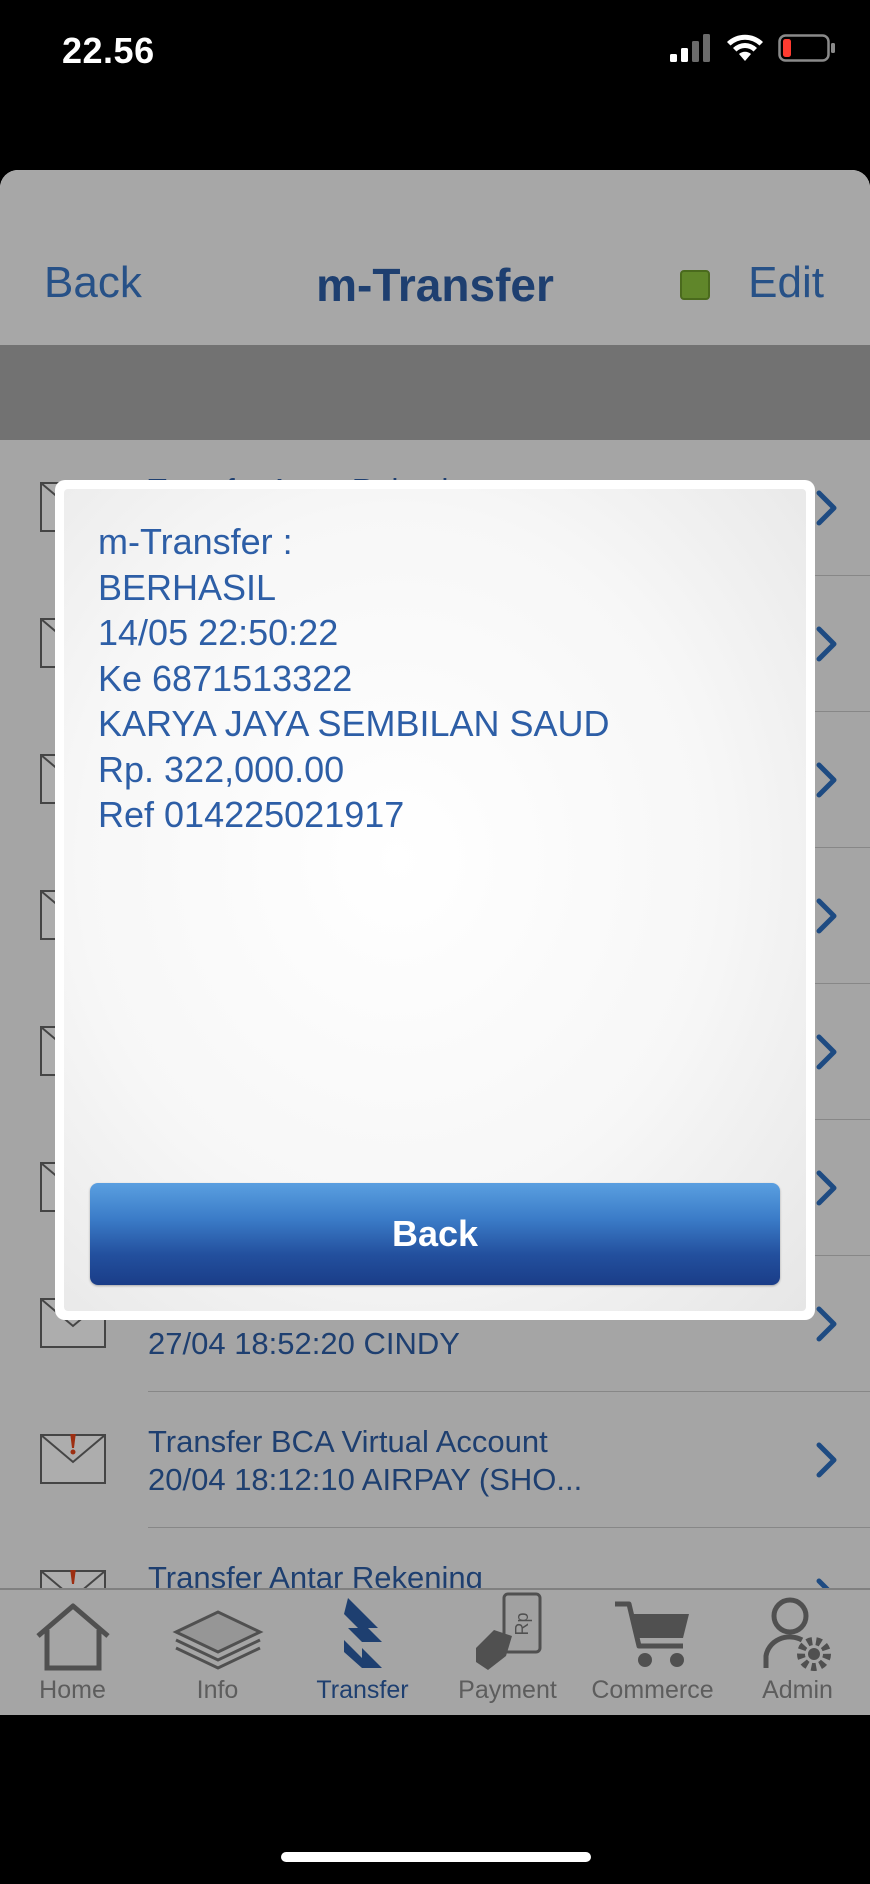  What do you see at coordinates (218, 632) in the screenshot?
I see `message-datetime: 14/05 22:50:22` at bounding box center [218, 632].